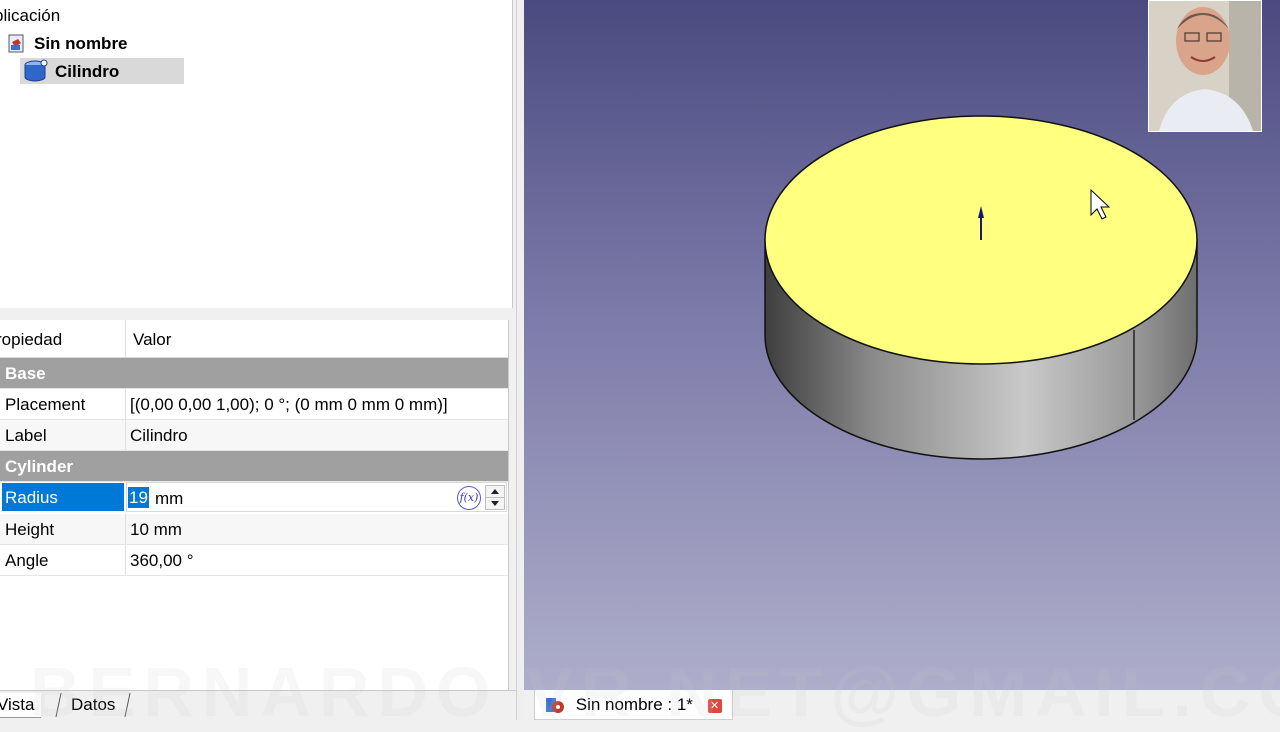 This screenshot has height=732, width=1280. What do you see at coordinates (902, 705) in the screenshot?
I see `document-tab-bar: Sin nombre : 1* ✕` at bounding box center [902, 705].